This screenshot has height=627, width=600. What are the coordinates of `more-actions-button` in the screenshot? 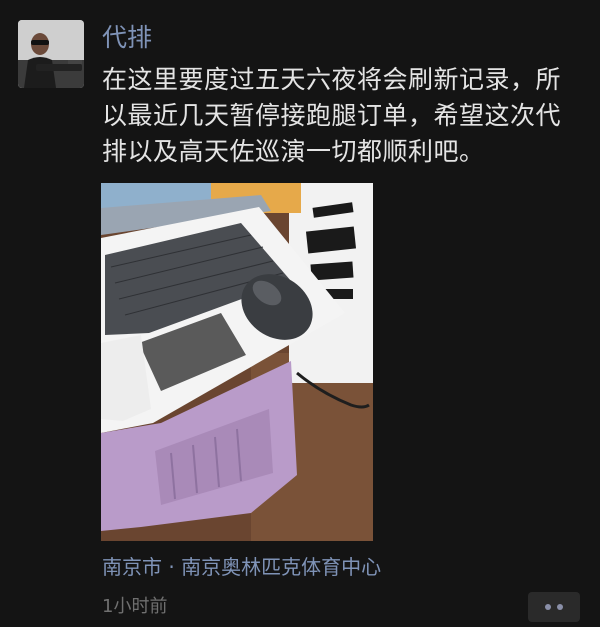 It's located at (554, 607).